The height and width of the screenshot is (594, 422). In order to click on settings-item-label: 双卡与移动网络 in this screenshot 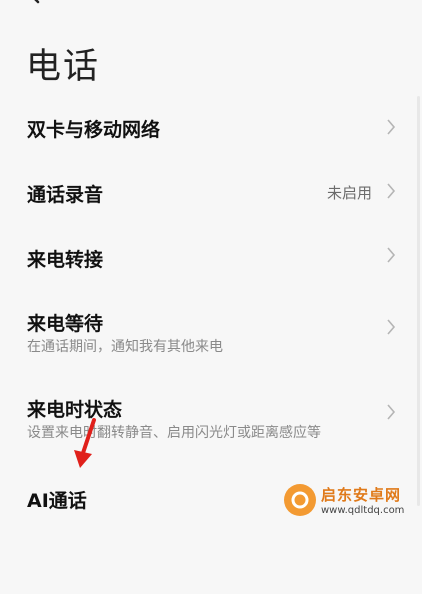, I will do `click(94, 130)`.